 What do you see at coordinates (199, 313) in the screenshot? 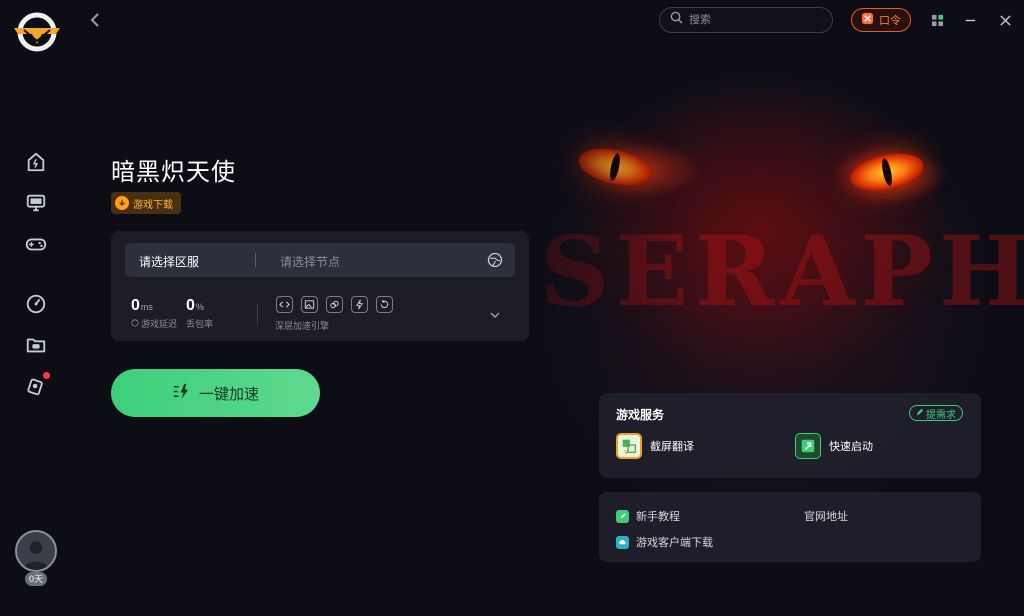
I see `packet-loss-stat: 0% 丢包率` at bounding box center [199, 313].